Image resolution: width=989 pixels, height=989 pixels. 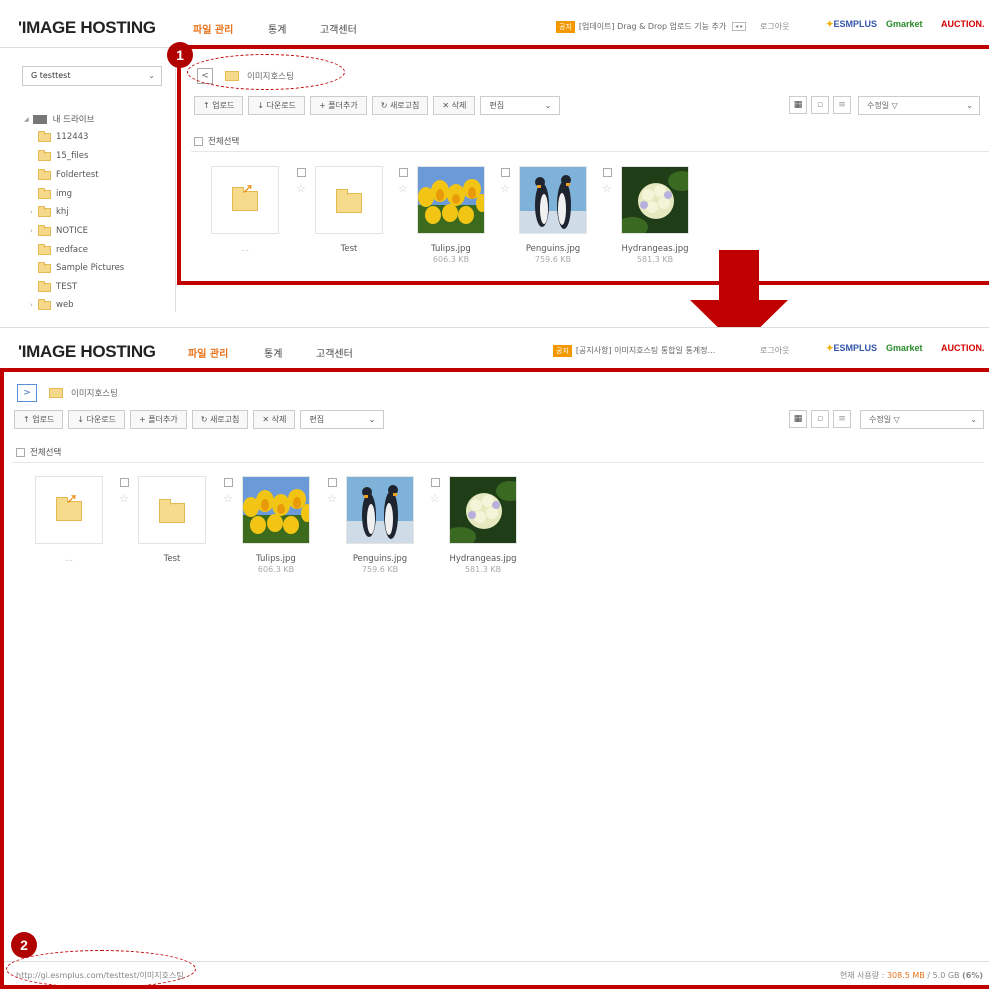 What do you see at coordinates (92, 76) in the screenshot?
I see `account-select: G testtest ⌄` at bounding box center [92, 76].